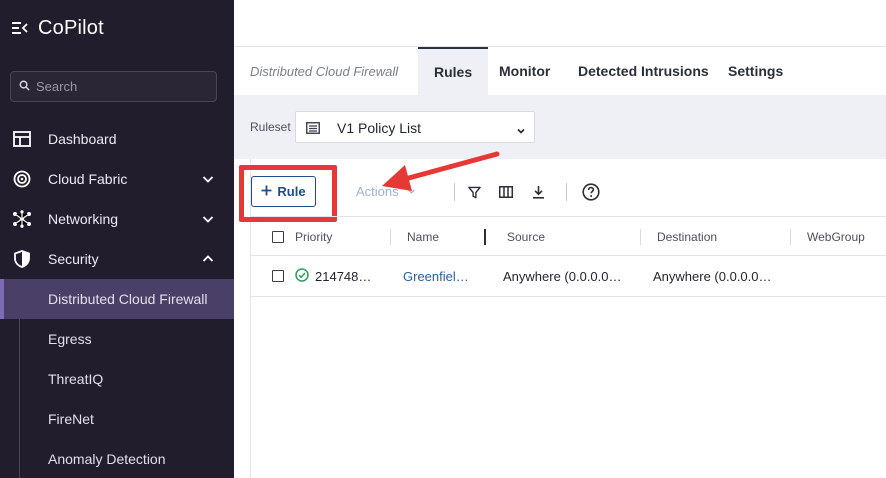 The image size is (886, 478). I want to click on download-icon, so click(538, 192).